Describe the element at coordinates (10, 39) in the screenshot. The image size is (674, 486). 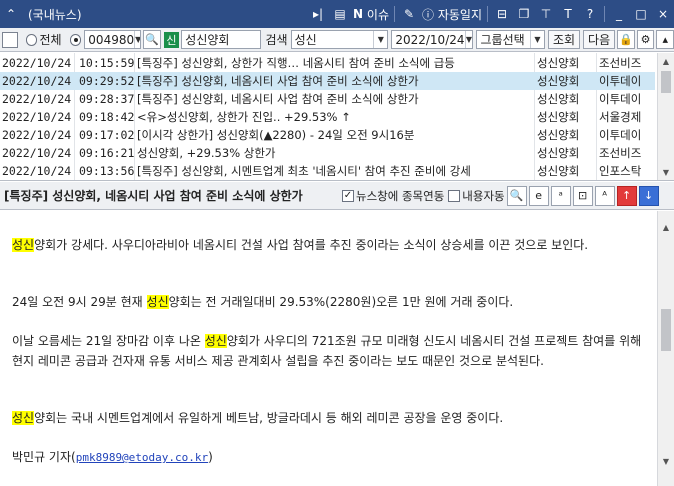
I see `window-icon` at that location.